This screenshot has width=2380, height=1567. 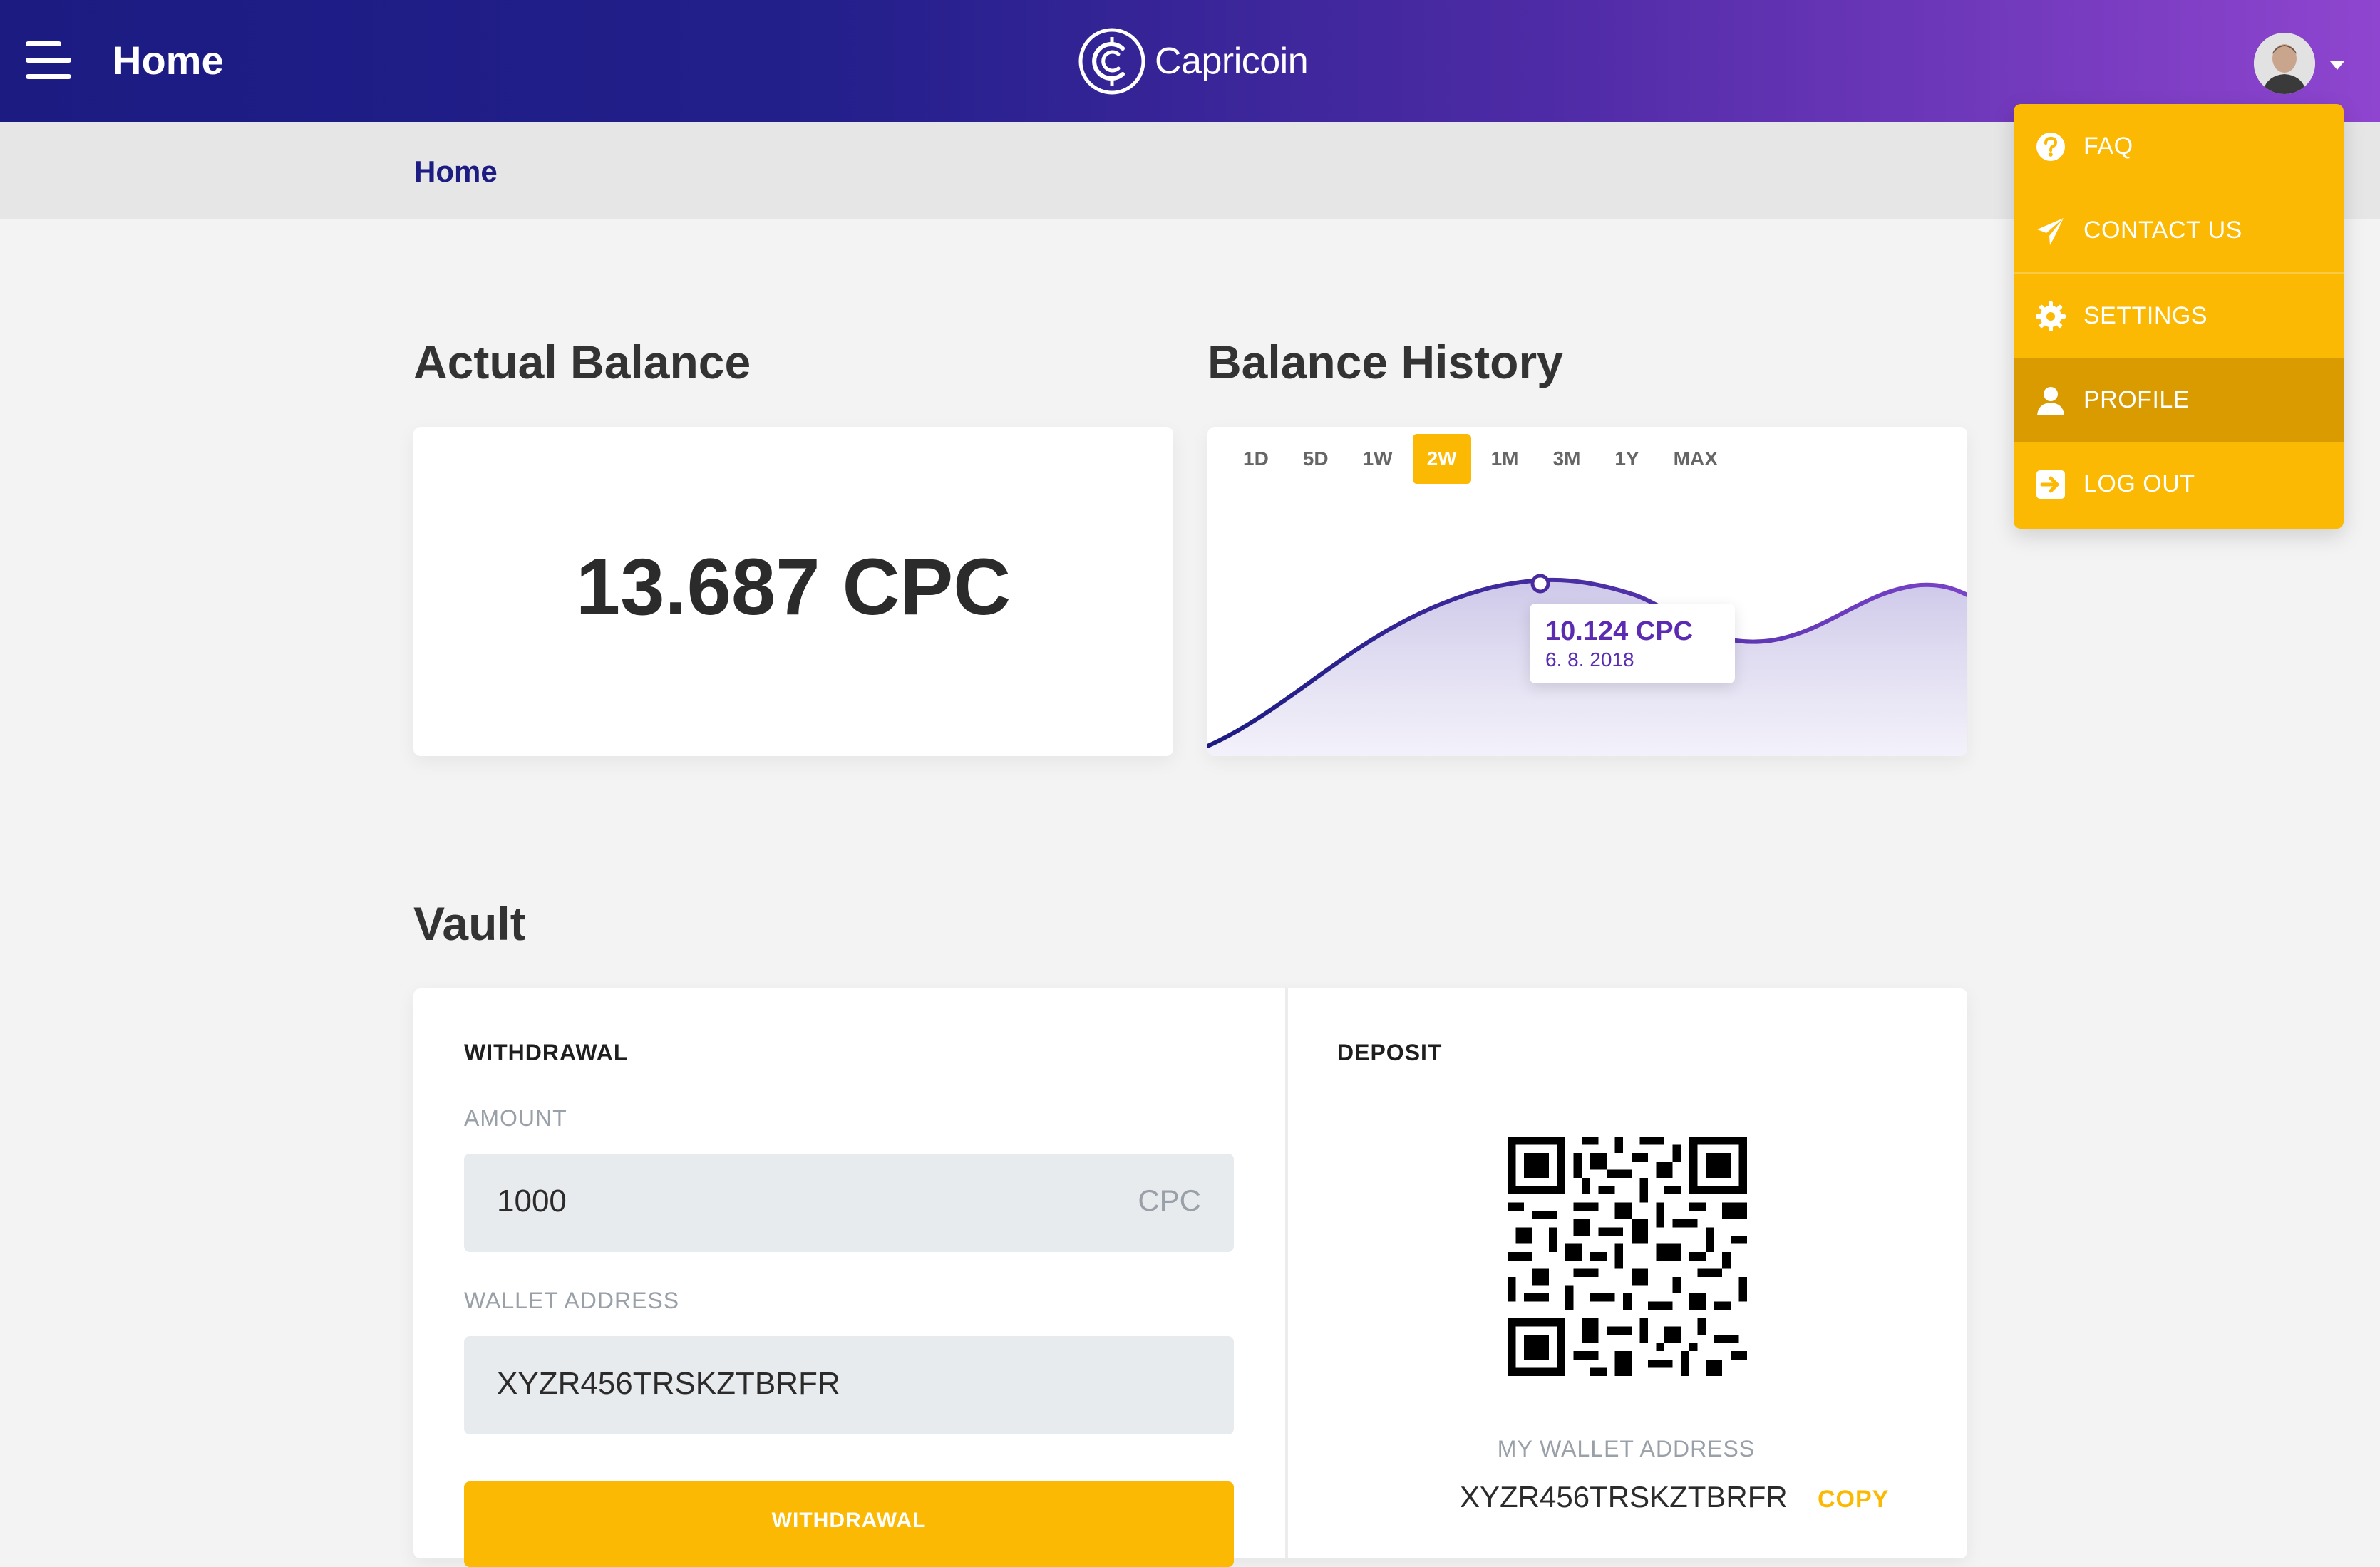 What do you see at coordinates (1390, 1052) in the screenshot?
I see `deposit-title: DEPOSIT` at bounding box center [1390, 1052].